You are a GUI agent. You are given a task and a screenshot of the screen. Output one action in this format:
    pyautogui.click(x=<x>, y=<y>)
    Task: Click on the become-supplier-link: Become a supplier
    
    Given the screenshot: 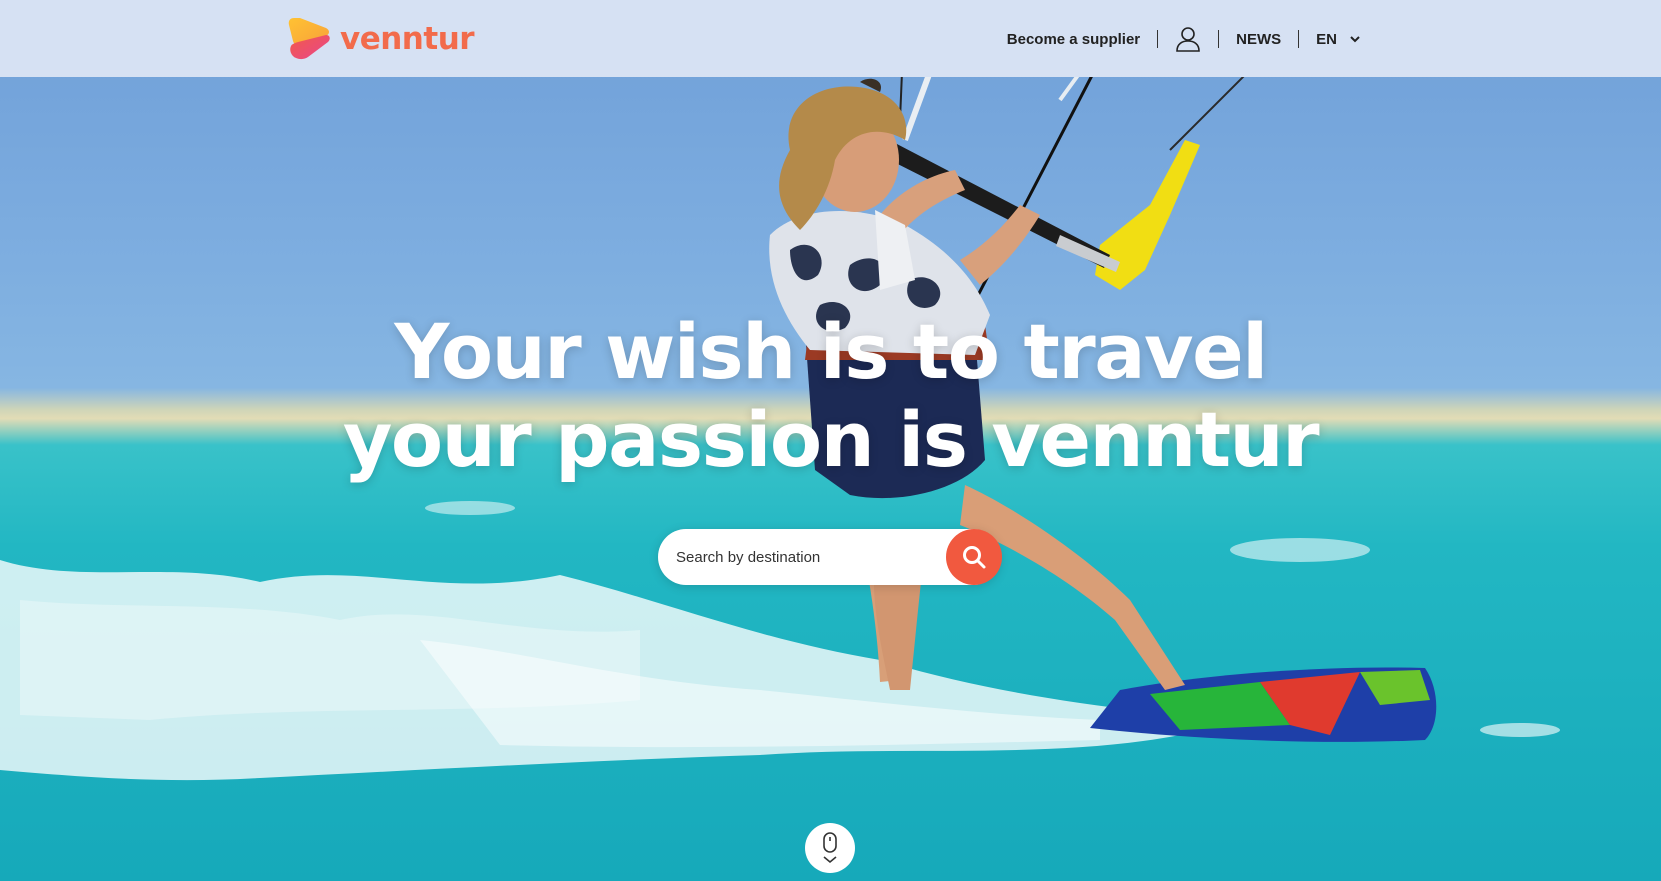 What is the action you would take?
    pyautogui.click(x=1073, y=39)
    